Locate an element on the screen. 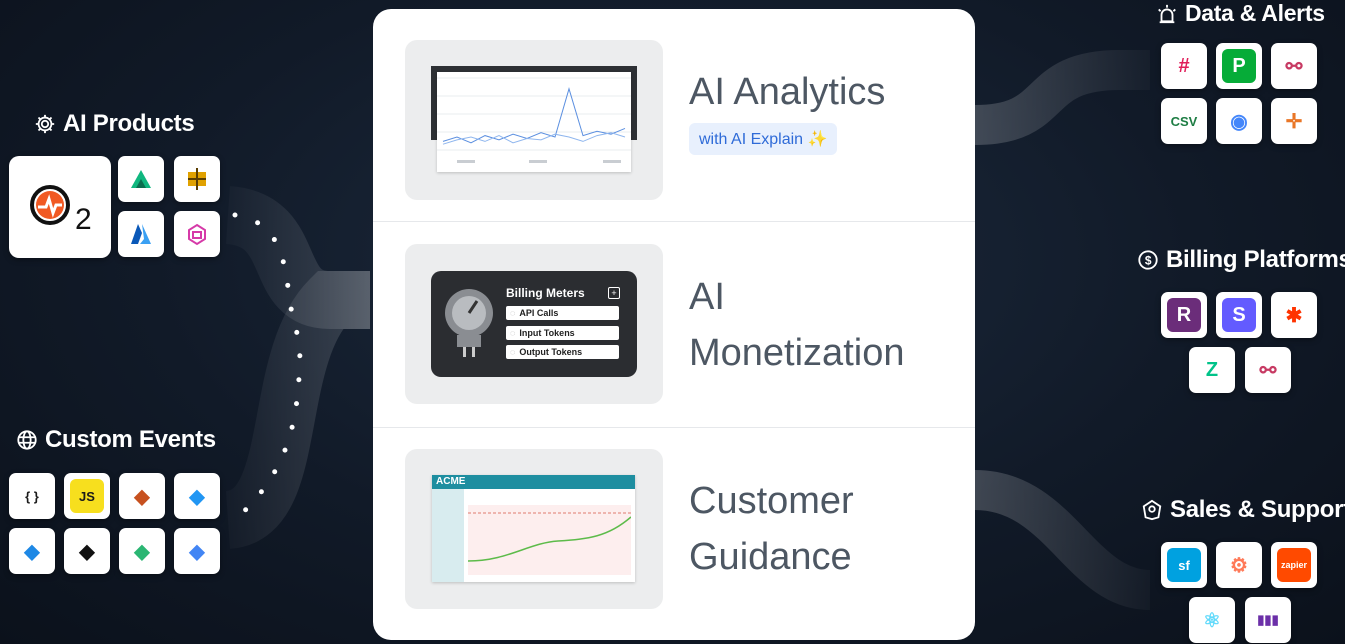 This screenshot has height=644, width=1345. diamond-tag-icon: ◆ is located at coordinates (197, 551).